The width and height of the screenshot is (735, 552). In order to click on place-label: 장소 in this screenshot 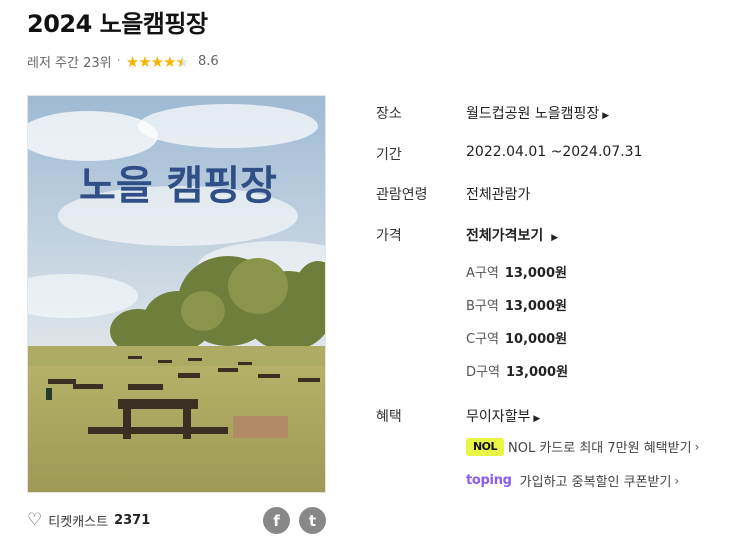, I will do `click(389, 114)`.